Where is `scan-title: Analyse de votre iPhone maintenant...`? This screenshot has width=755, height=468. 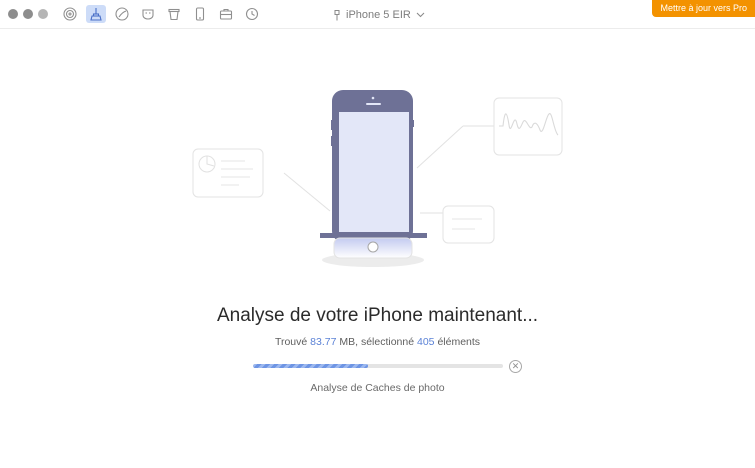 scan-title: Analyse de votre iPhone maintenant... is located at coordinates (377, 315).